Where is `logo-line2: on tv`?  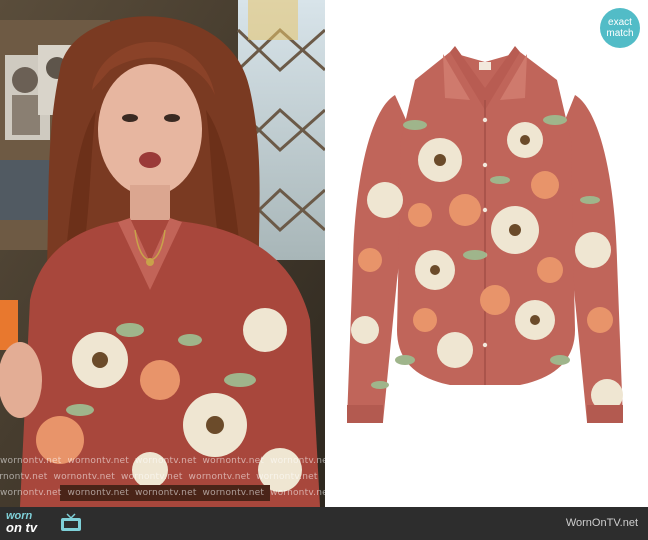 logo-line2: on tv is located at coordinates (22, 527).